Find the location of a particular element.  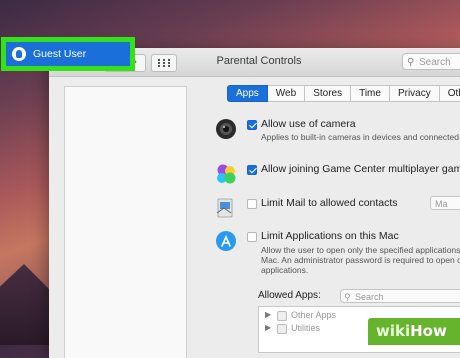

camera-checkbox is located at coordinates (252, 125).